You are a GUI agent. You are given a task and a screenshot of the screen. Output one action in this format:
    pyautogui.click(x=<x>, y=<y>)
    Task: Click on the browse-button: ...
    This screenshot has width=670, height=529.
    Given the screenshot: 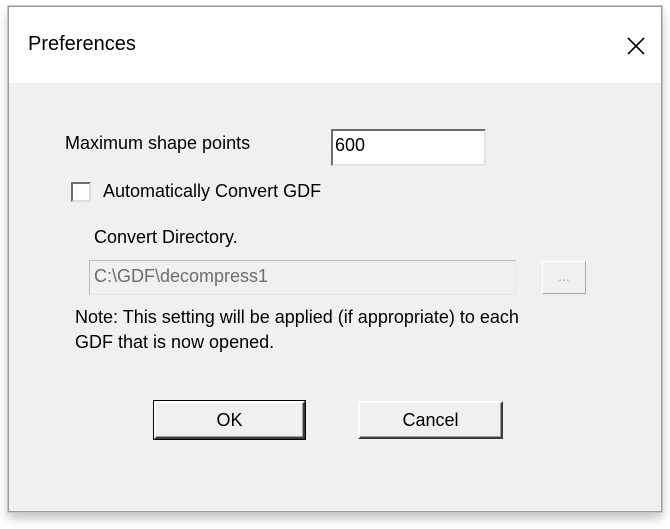 What is the action you would take?
    pyautogui.click(x=564, y=277)
    